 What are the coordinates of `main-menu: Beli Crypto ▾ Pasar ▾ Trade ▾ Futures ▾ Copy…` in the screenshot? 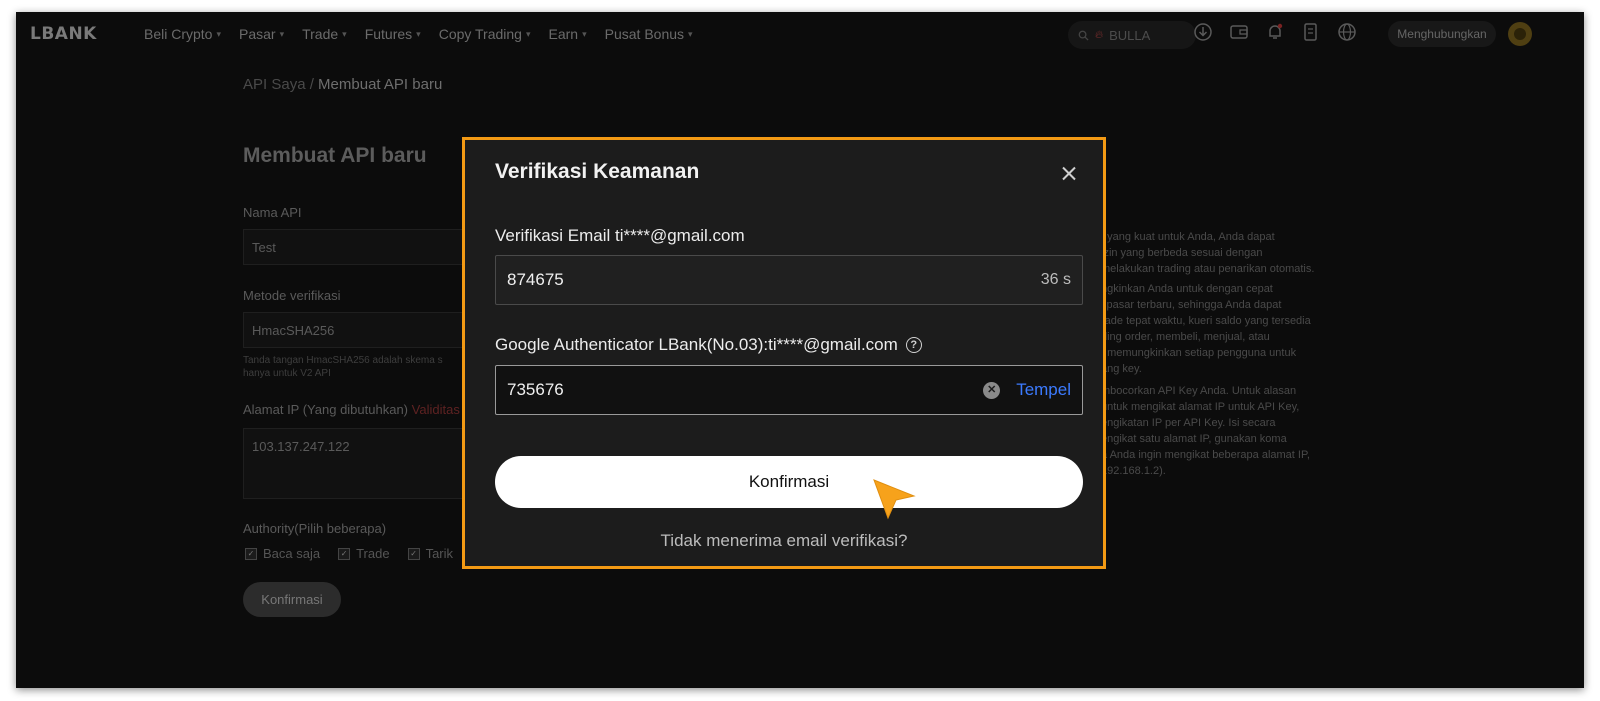 It's located at (418, 34).